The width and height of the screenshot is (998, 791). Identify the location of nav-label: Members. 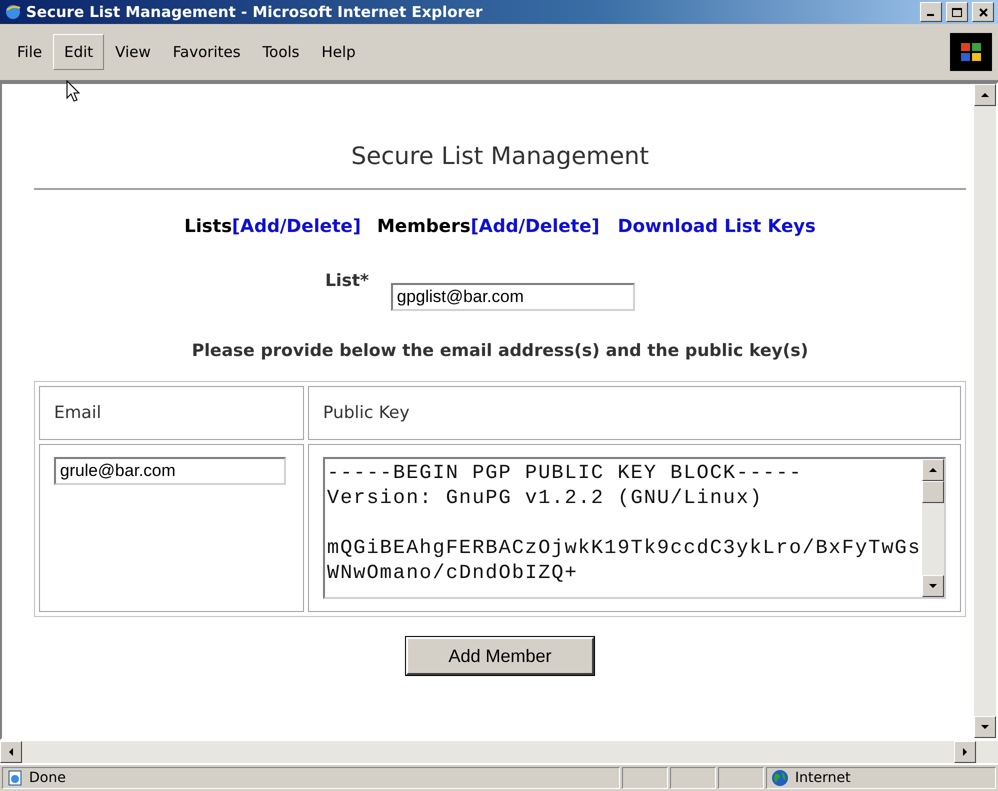
(424, 226).